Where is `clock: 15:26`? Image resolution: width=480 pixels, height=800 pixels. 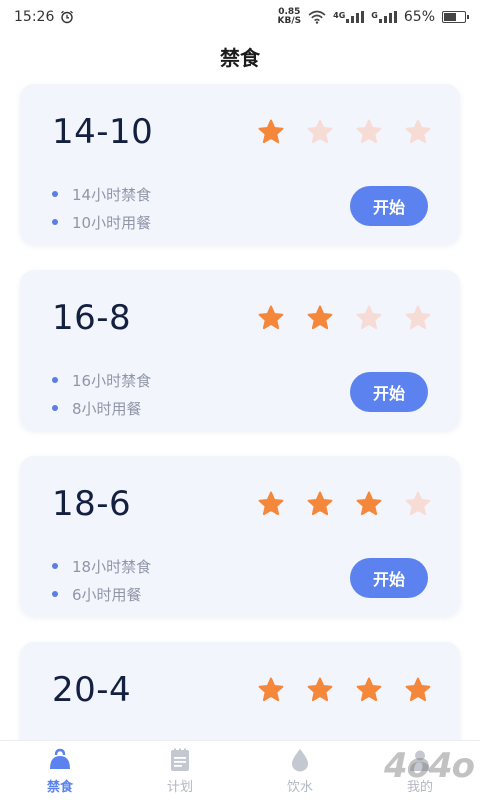 clock: 15:26 is located at coordinates (34, 17).